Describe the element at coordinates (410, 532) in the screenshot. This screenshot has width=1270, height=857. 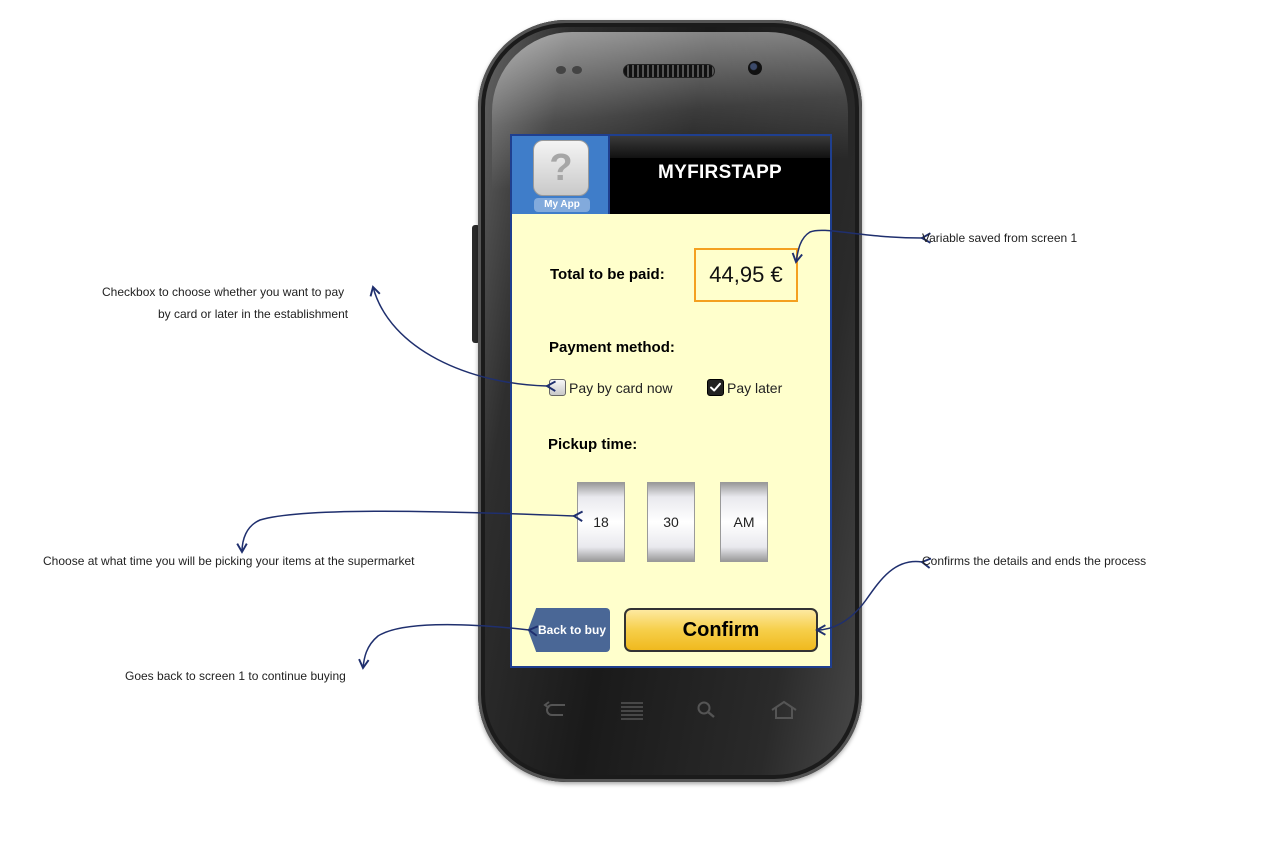
I see `arrow-time` at that location.